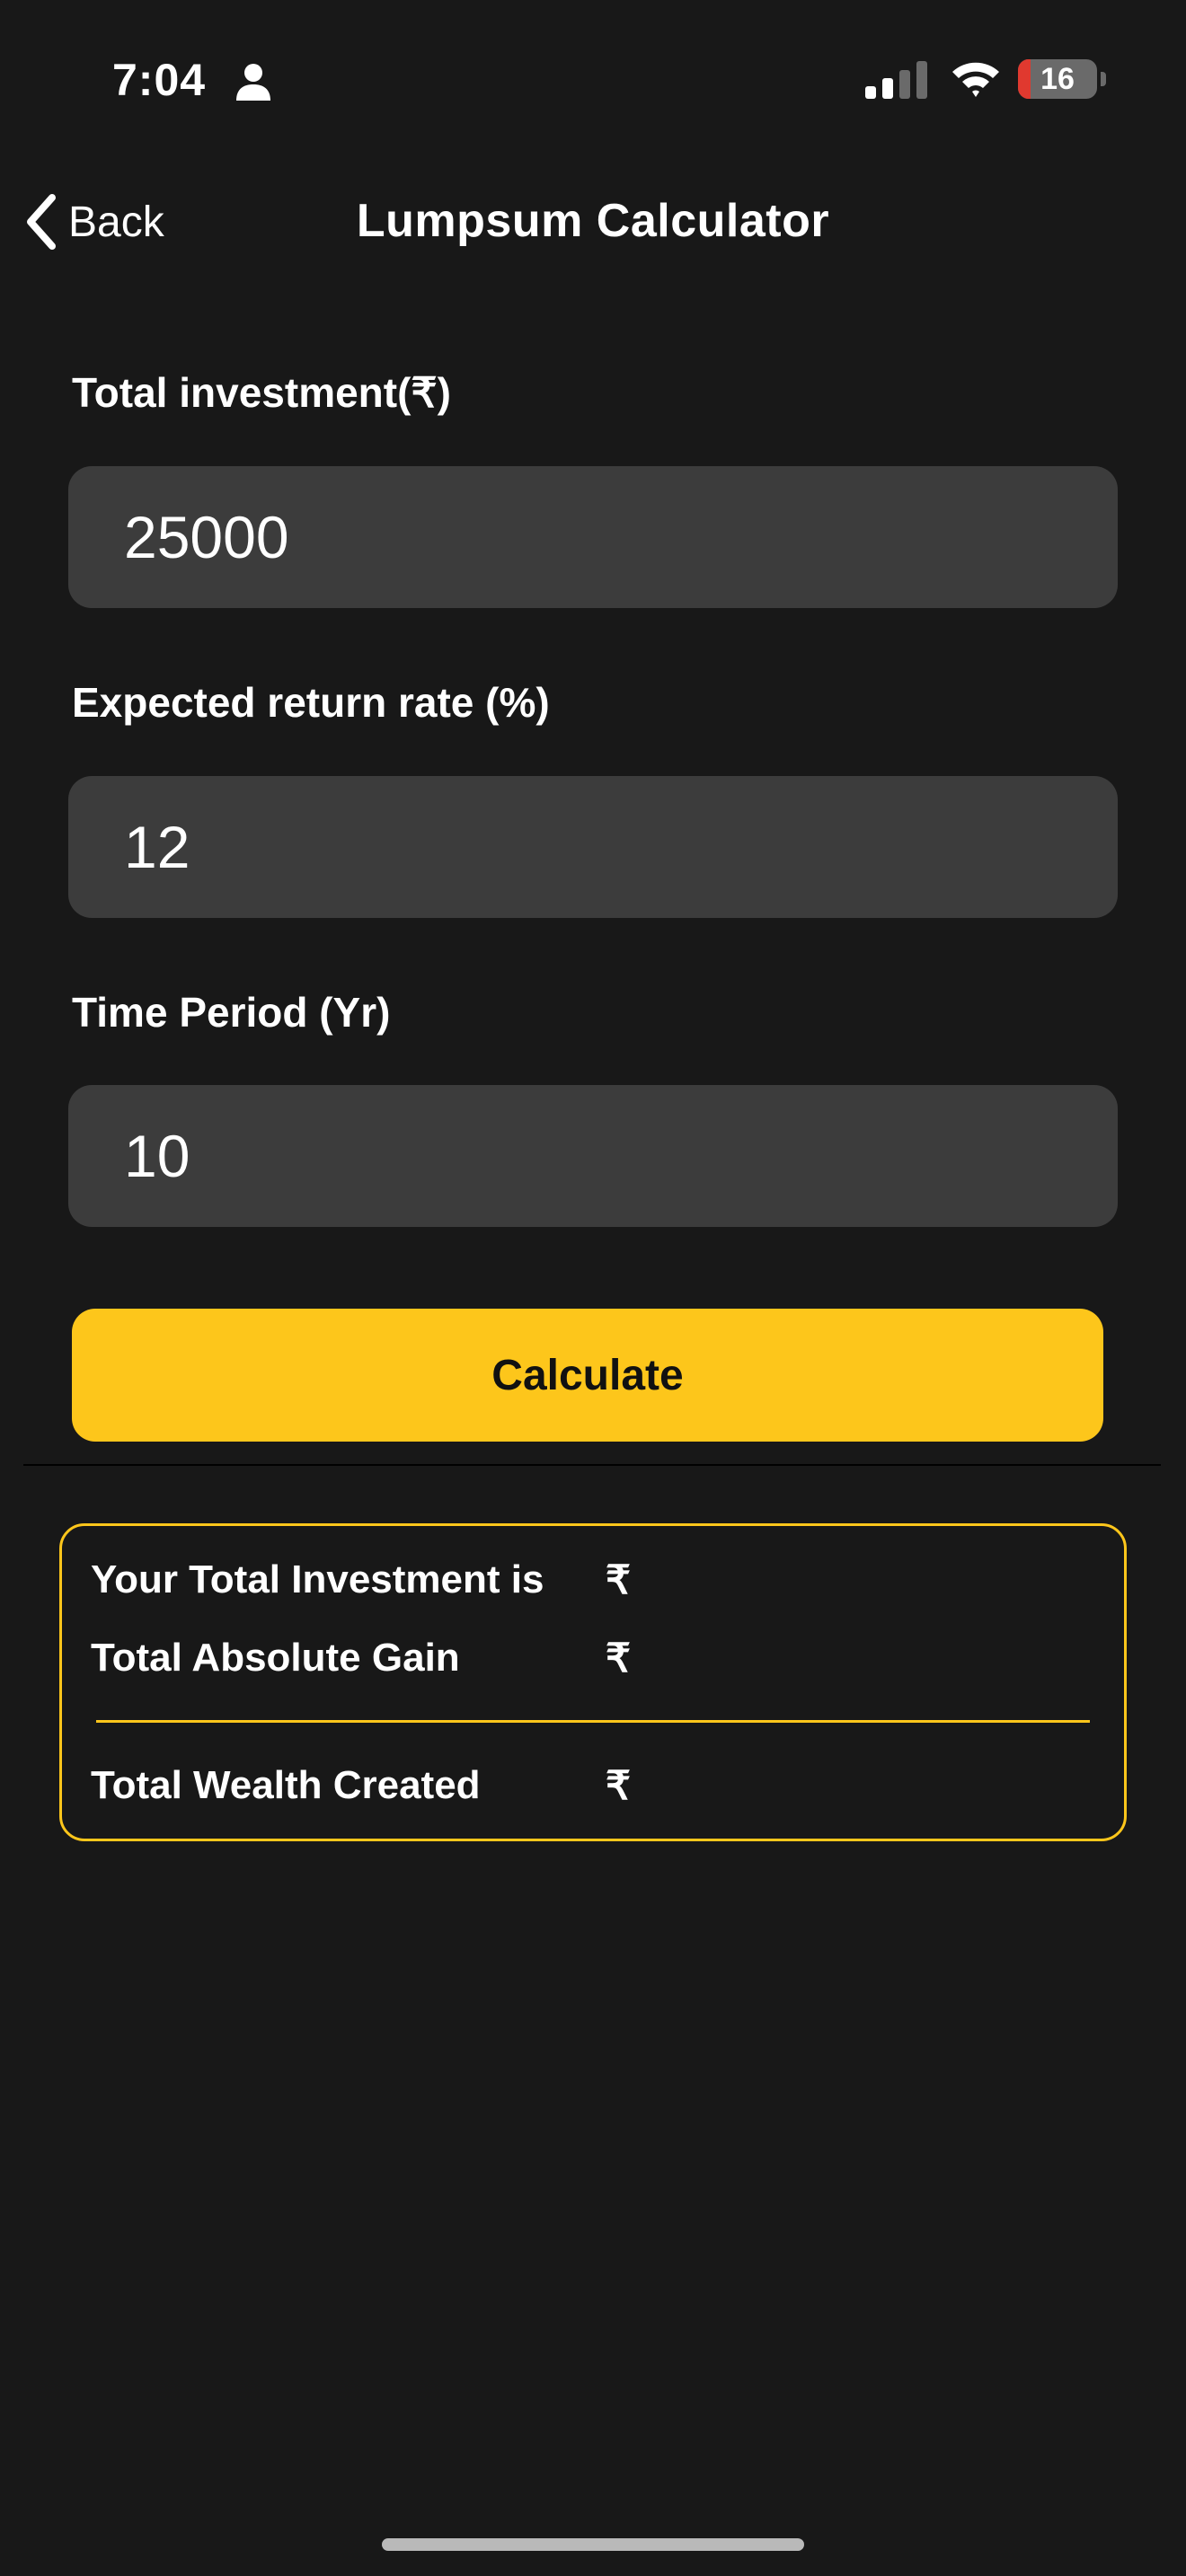 This screenshot has height=2576, width=1186. What do you see at coordinates (1103, 79) in the screenshot?
I see `battery-tip` at bounding box center [1103, 79].